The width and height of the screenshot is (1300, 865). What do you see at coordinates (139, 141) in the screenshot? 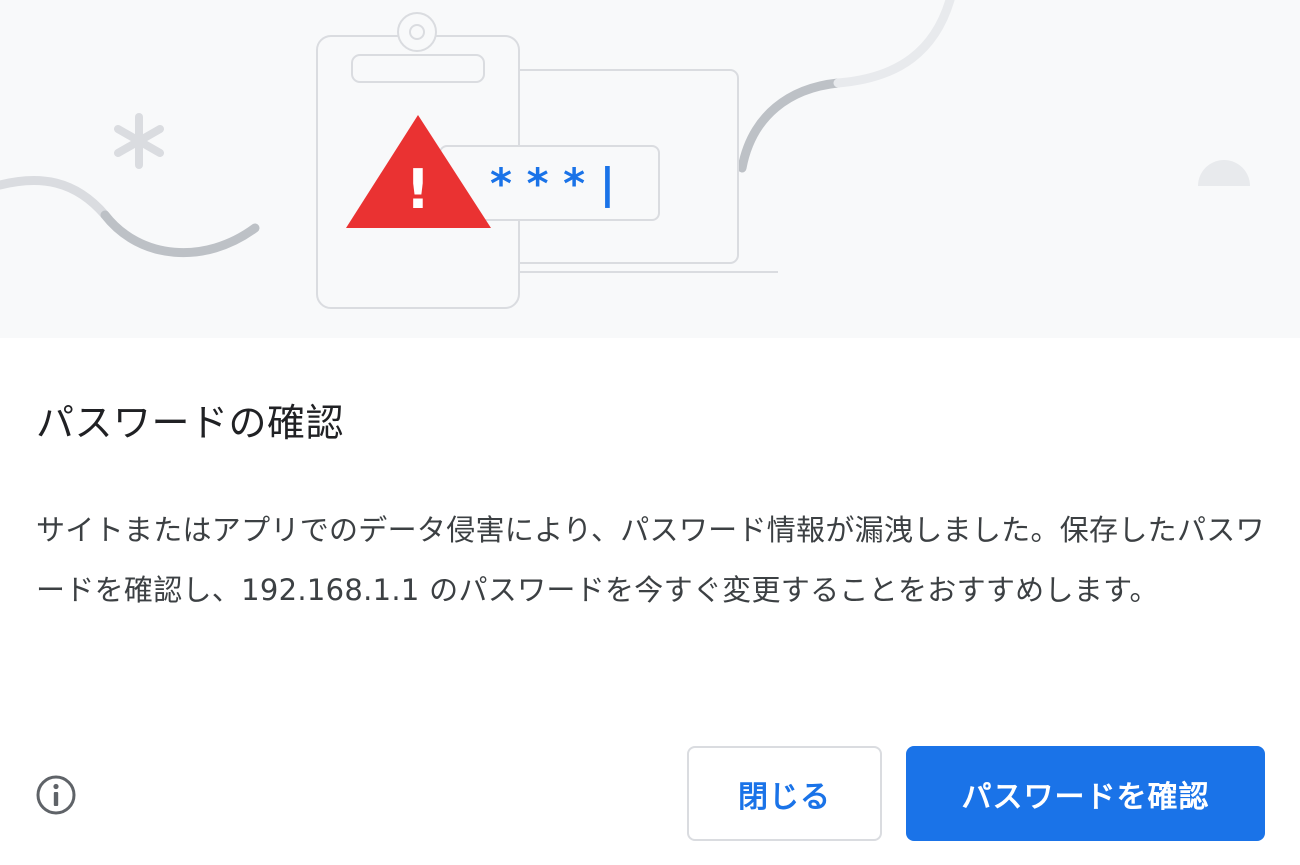
I see `asterisk-decoration` at bounding box center [139, 141].